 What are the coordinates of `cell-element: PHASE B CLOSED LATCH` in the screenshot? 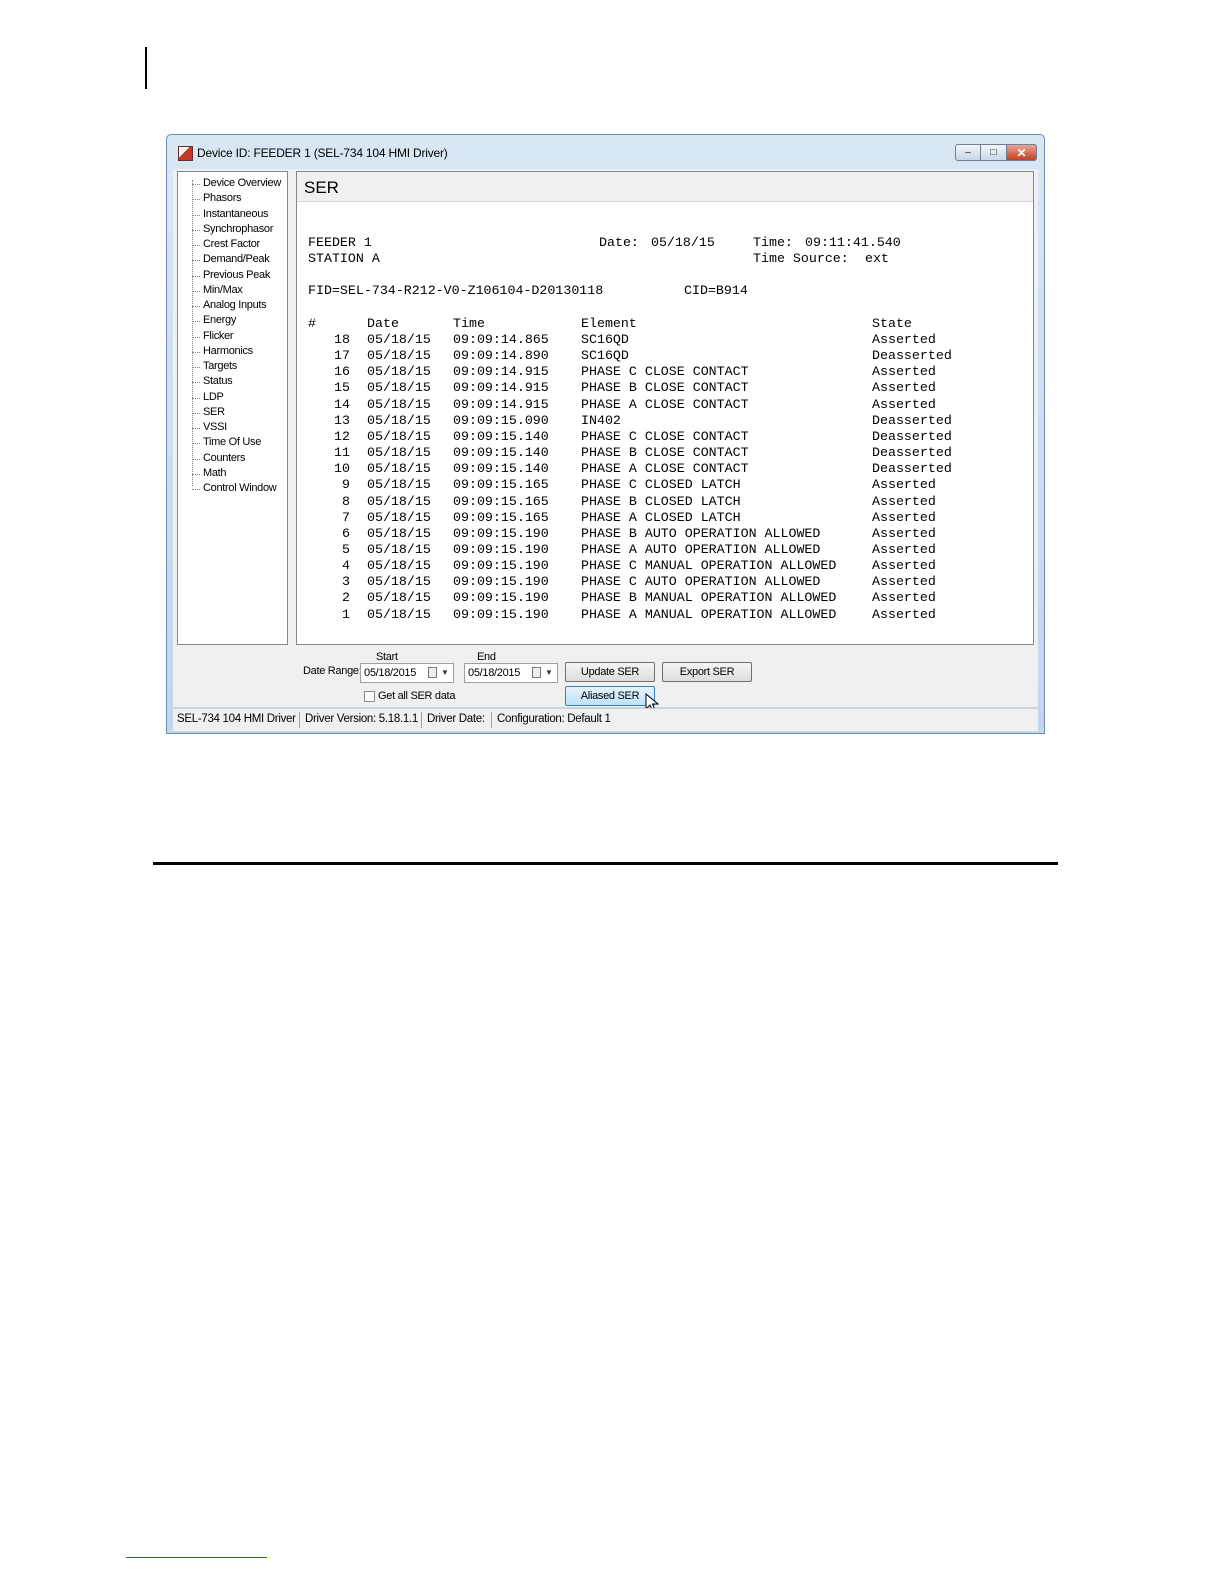 It's located at (661, 501).